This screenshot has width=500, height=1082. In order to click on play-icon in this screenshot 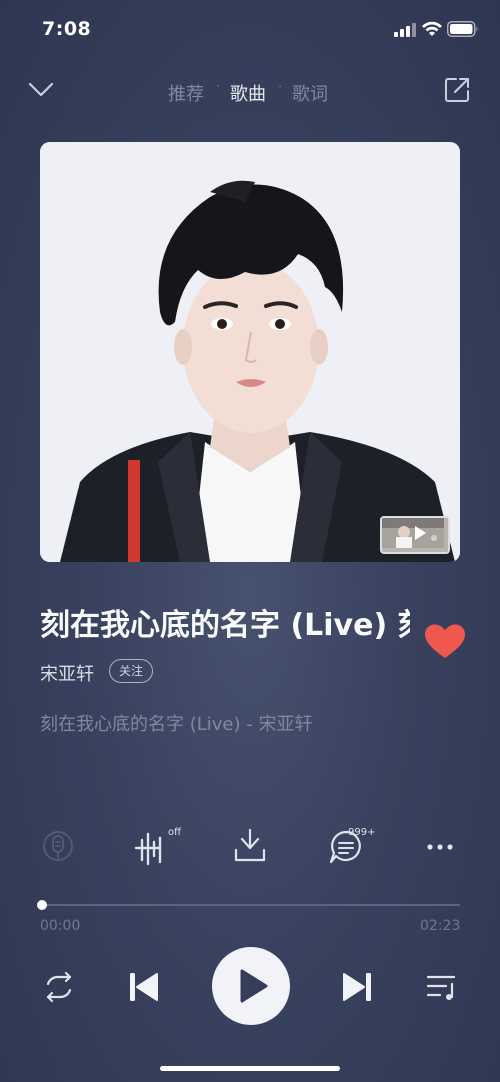, I will do `click(254, 986)`.